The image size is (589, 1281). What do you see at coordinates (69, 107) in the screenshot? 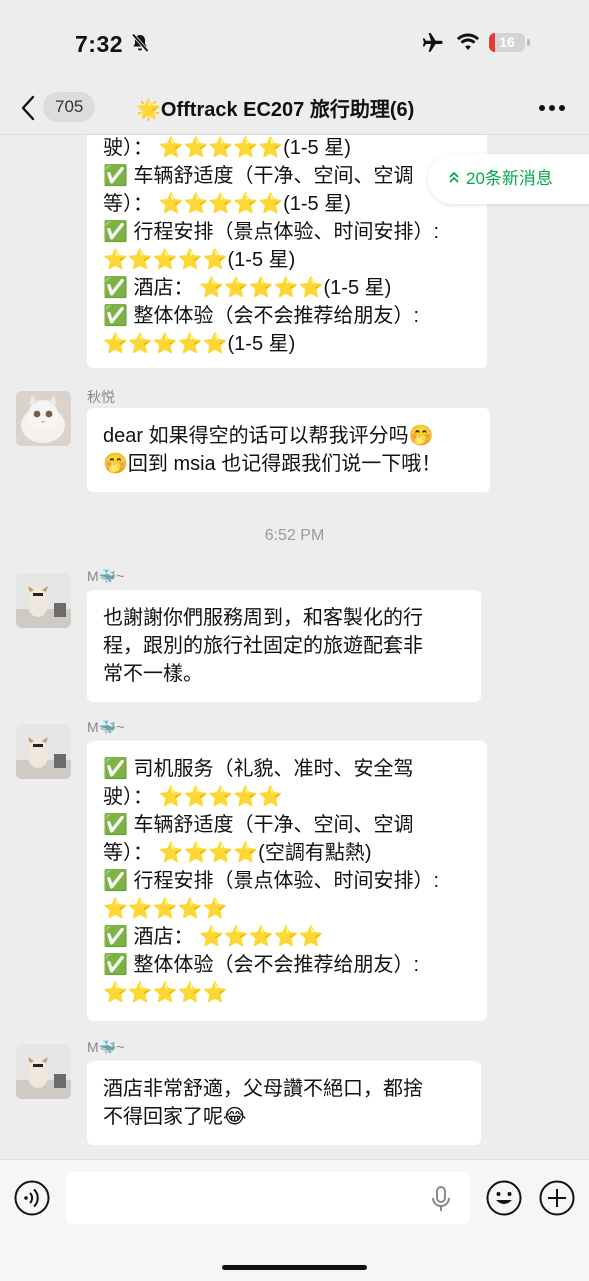
I see `unread-count-badge: 705` at bounding box center [69, 107].